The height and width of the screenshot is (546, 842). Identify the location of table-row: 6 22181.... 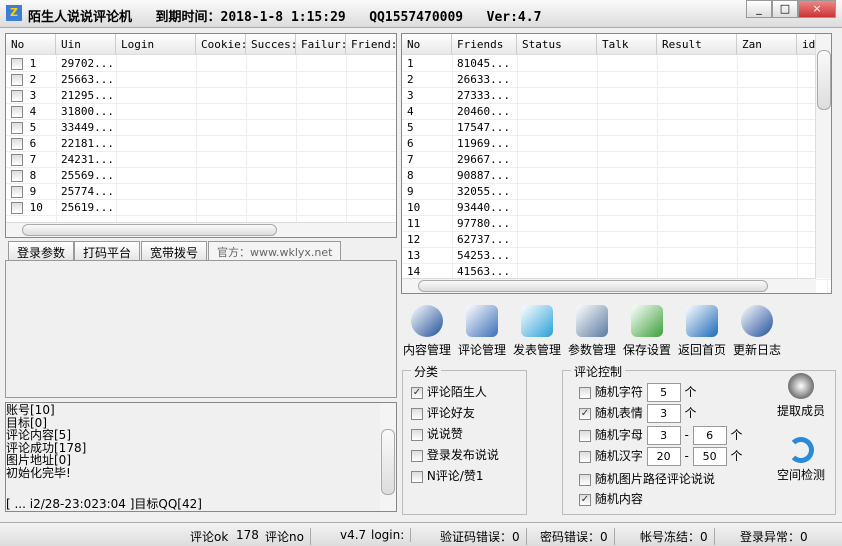
(201, 144).